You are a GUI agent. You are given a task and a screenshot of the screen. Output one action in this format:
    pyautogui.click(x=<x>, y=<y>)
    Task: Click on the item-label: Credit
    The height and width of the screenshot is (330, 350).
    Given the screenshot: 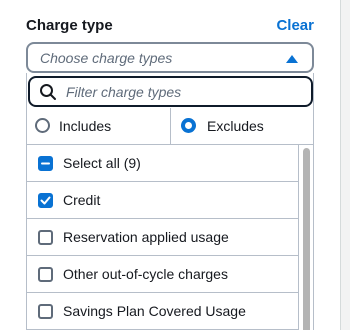 What is the action you would take?
    pyautogui.click(x=82, y=200)
    